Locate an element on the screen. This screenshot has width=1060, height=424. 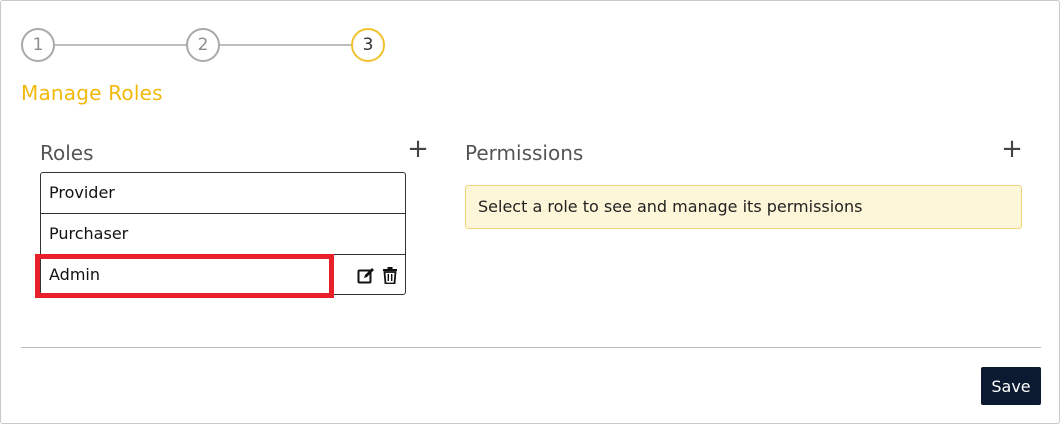
footer-divider is located at coordinates (531, 347).